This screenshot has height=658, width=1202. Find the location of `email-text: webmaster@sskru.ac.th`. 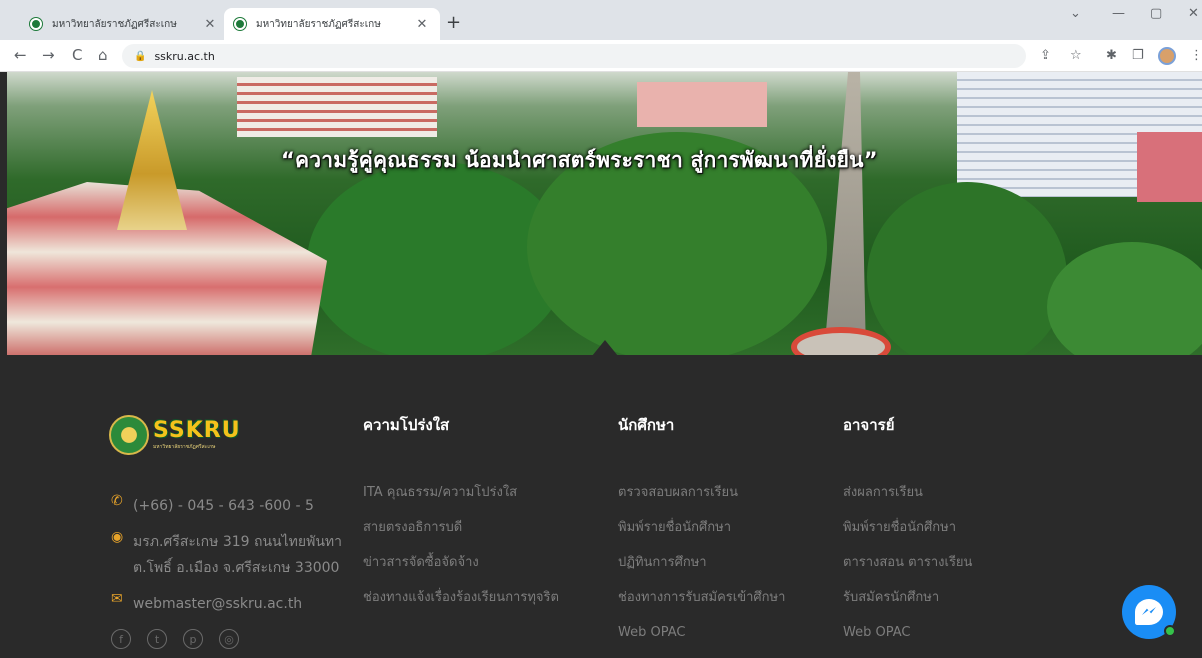

email-text: webmaster@sskru.ac.th is located at coordinates (217, 604).